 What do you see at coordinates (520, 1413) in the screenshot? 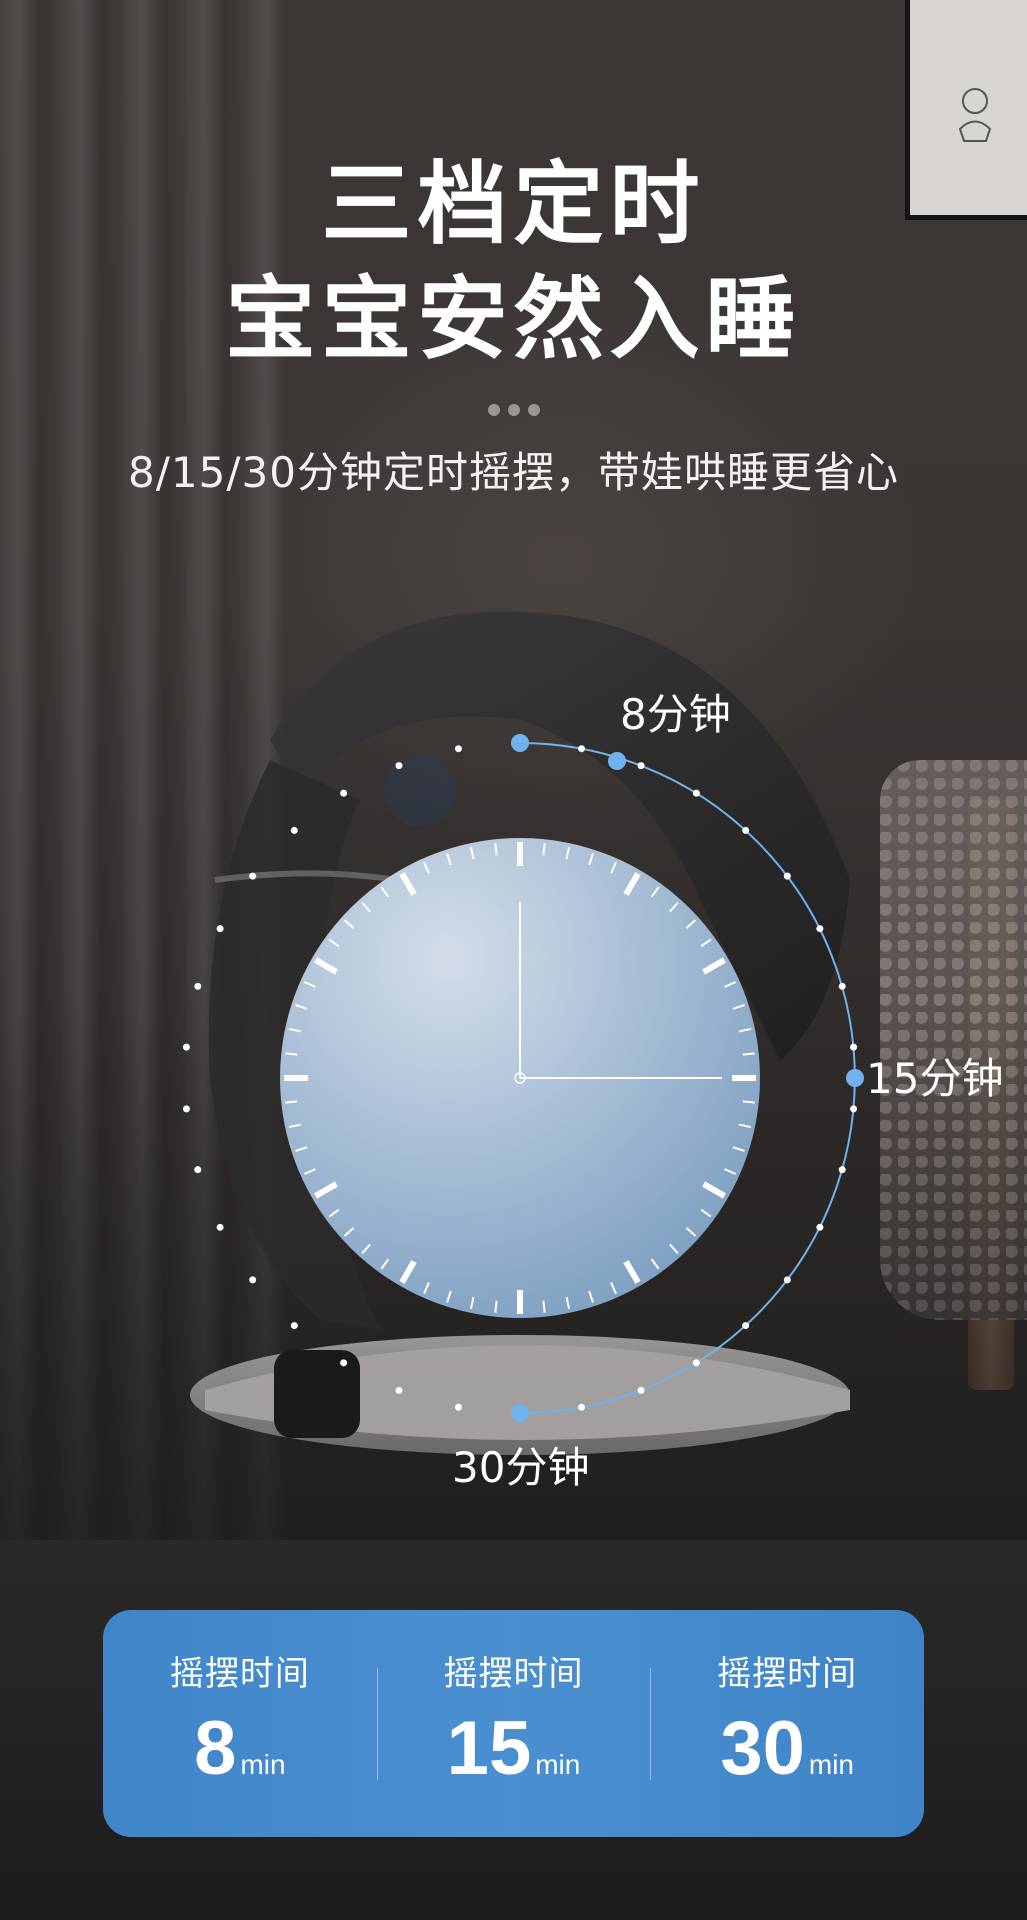
I see `marker-30min` at bounding box center [520, 1413].